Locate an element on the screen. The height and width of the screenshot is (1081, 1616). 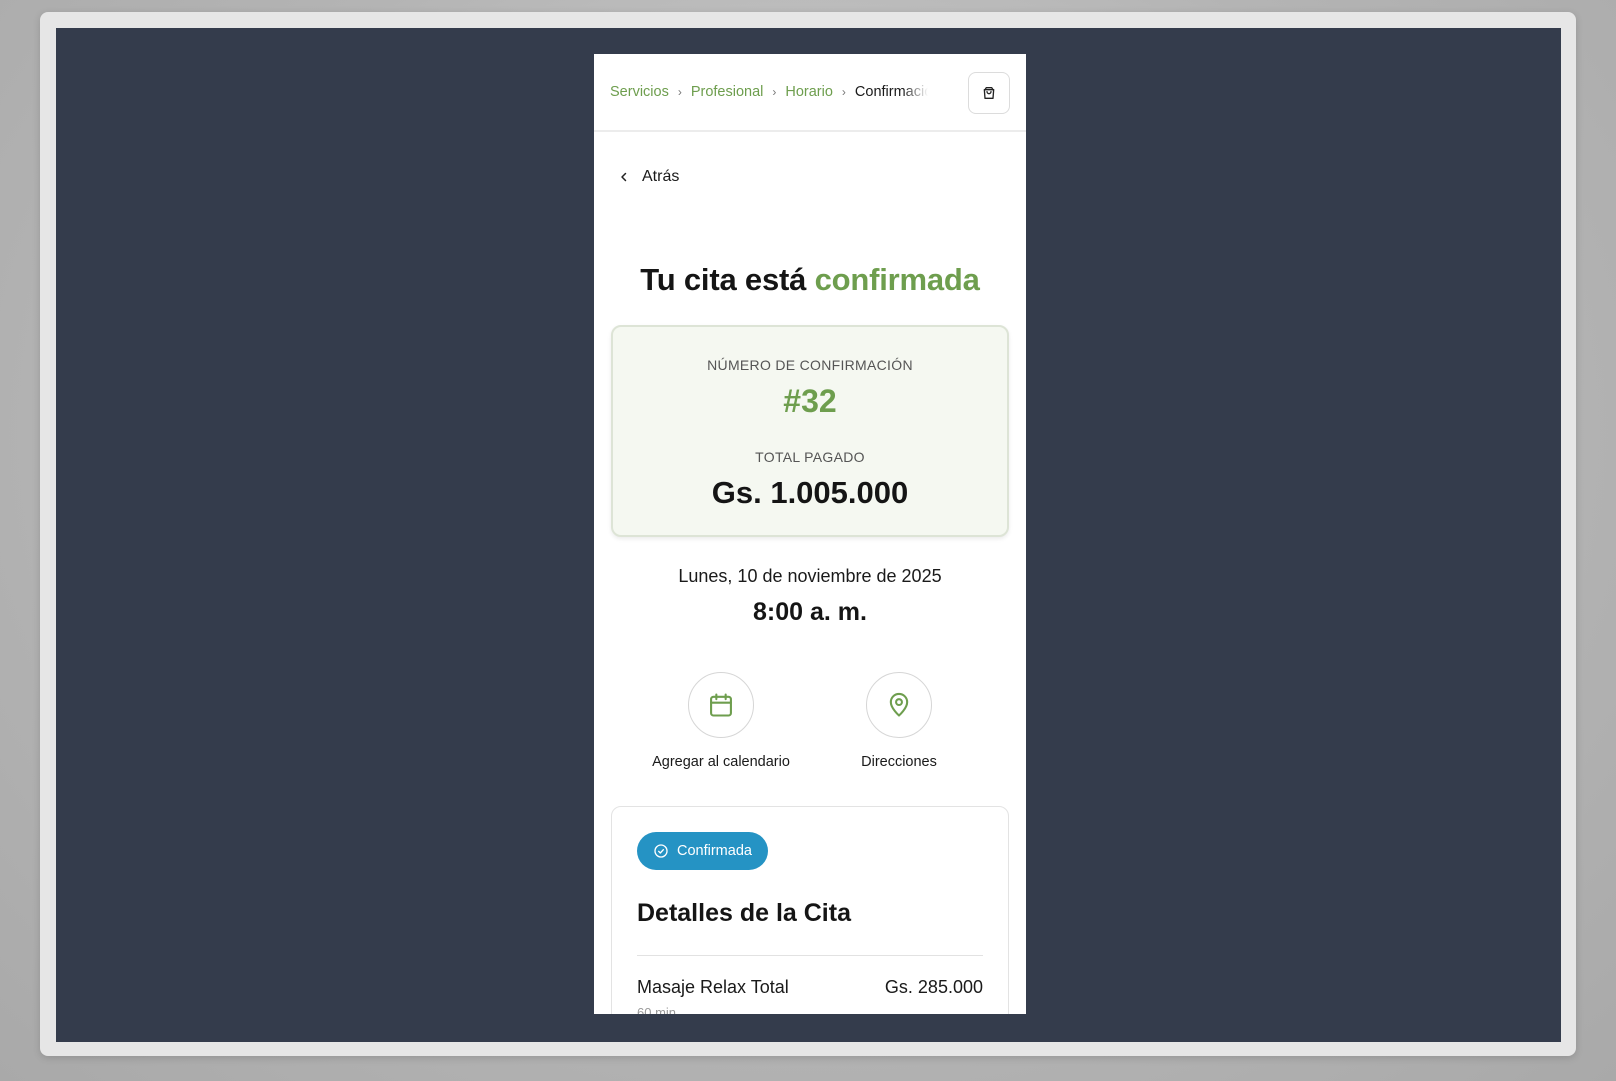
status-badge: Confirmada is located at coordinates (702, 851).